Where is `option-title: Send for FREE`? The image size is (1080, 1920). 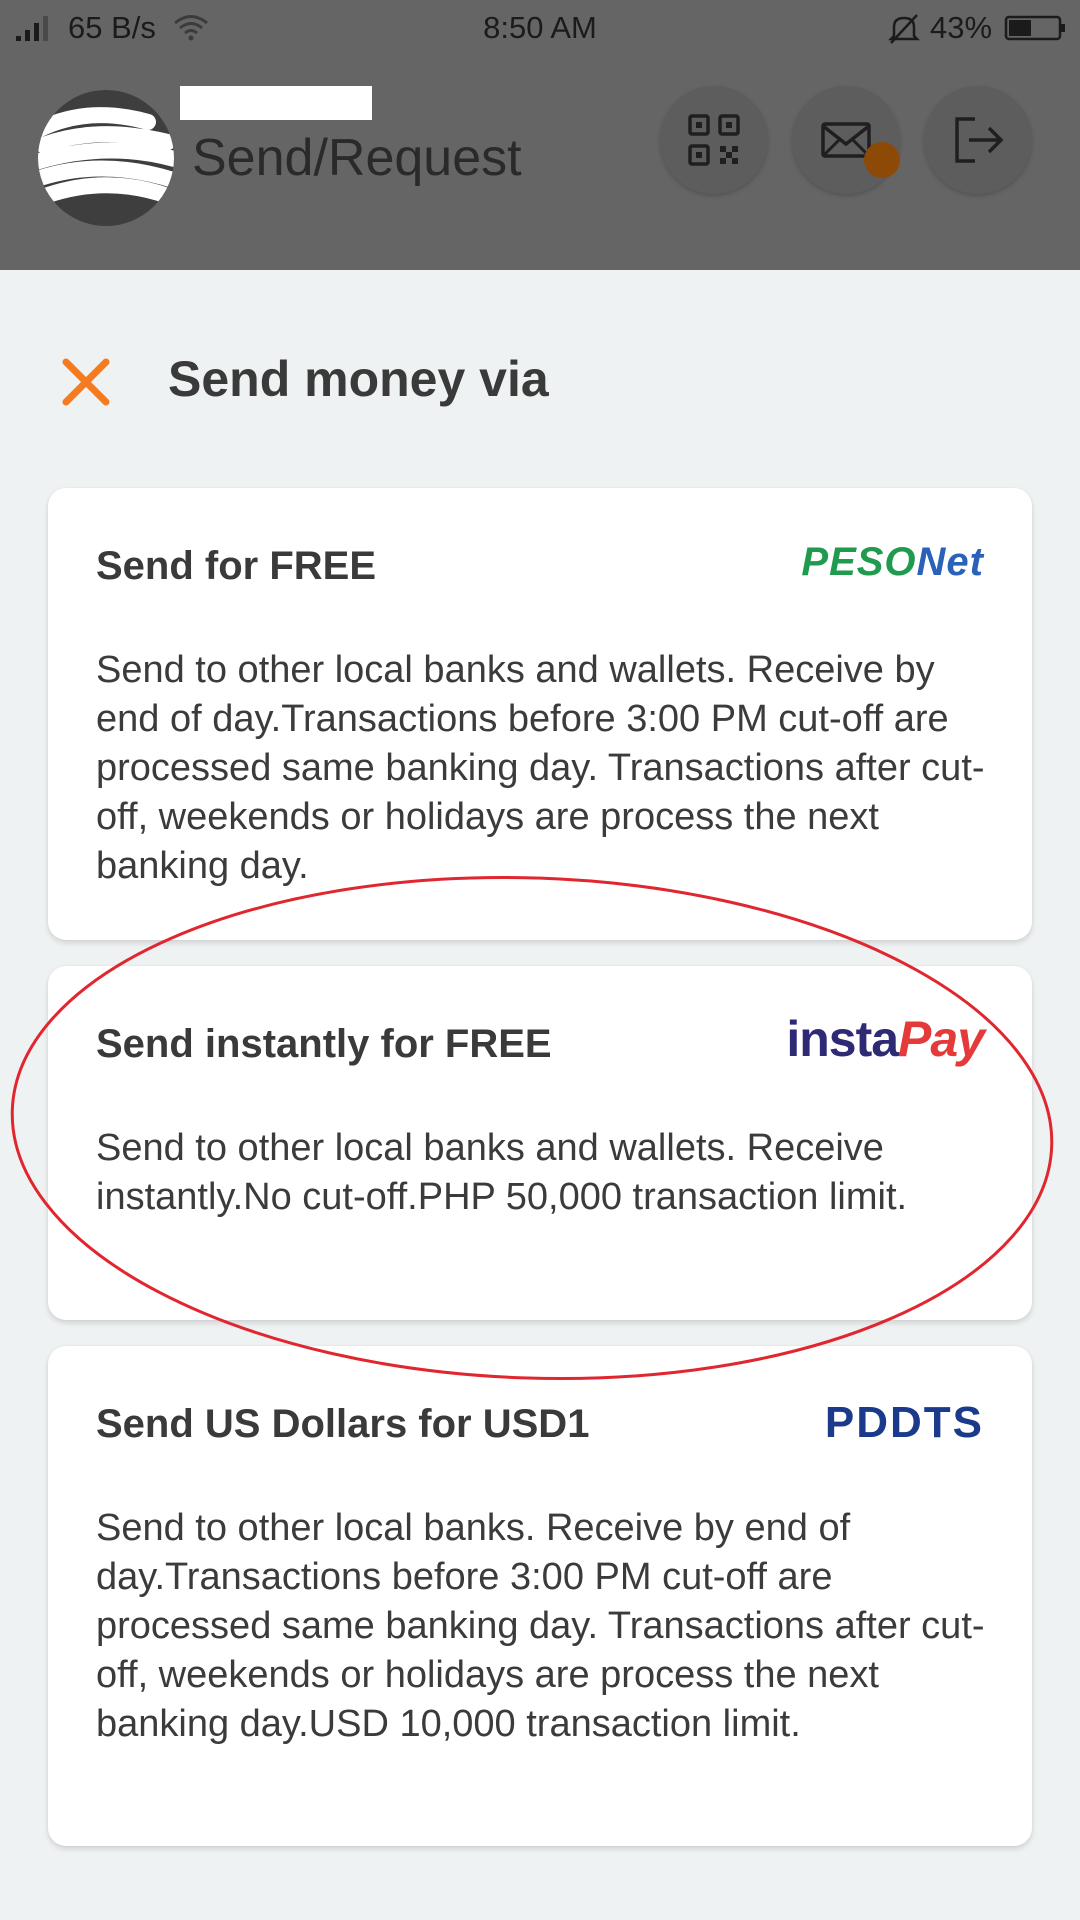
option-title: Send for FREE is located at coordinates (236, 566).